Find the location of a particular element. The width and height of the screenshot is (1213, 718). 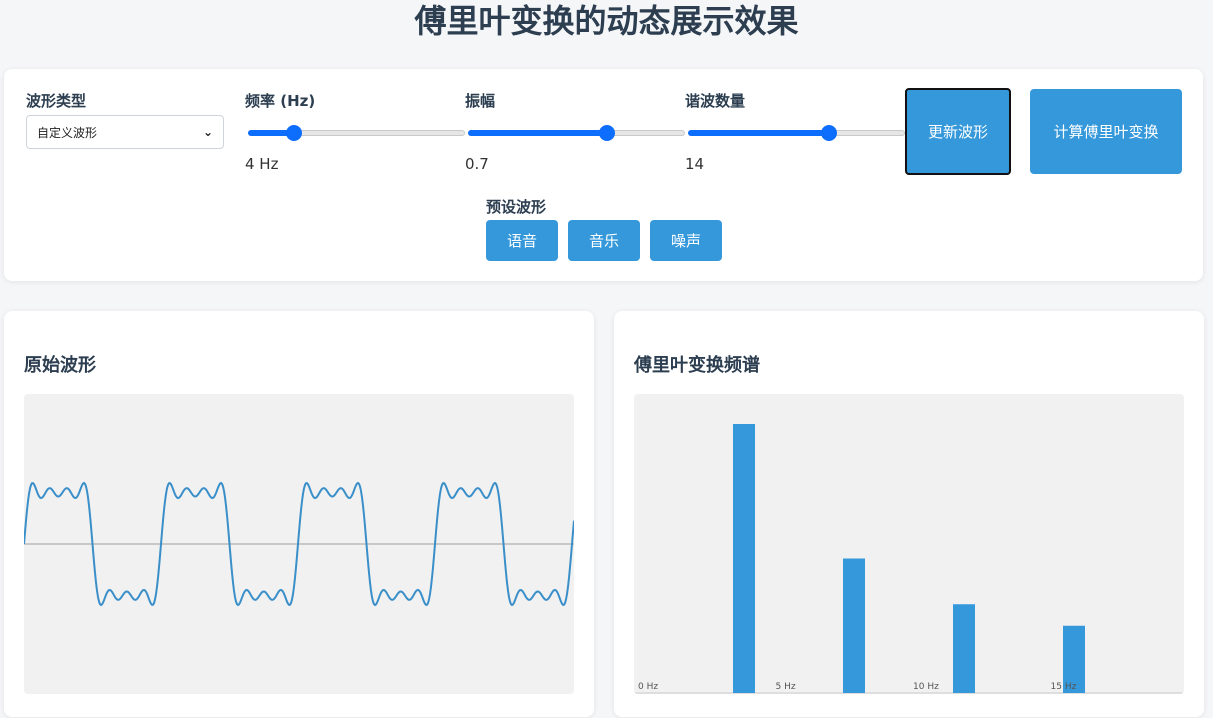

amplitude-slider-thumb is located at coordinates (606, 133).